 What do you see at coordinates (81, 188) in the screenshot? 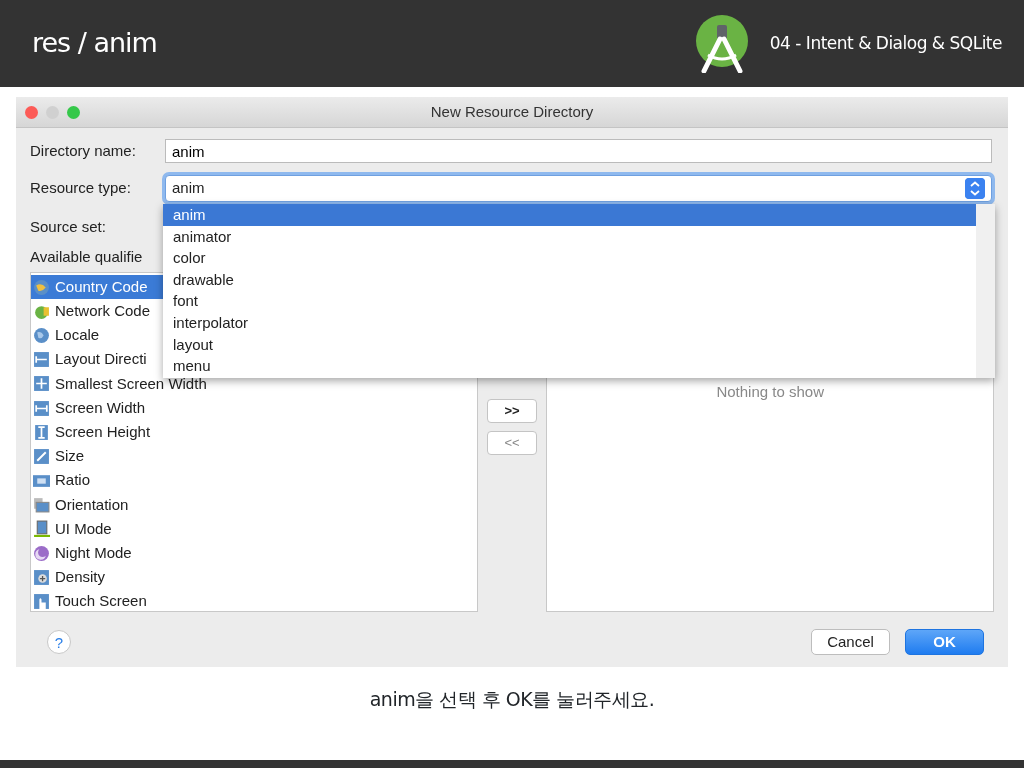
I see `field-label: Resource type:` at bounding box center [81, 188].